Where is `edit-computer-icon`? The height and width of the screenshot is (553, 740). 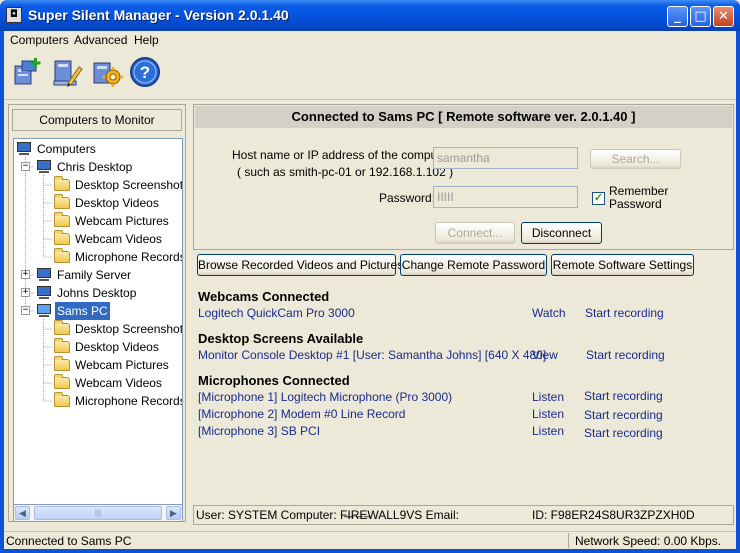
edit-computer-icon is located at coordinates (67, 72).